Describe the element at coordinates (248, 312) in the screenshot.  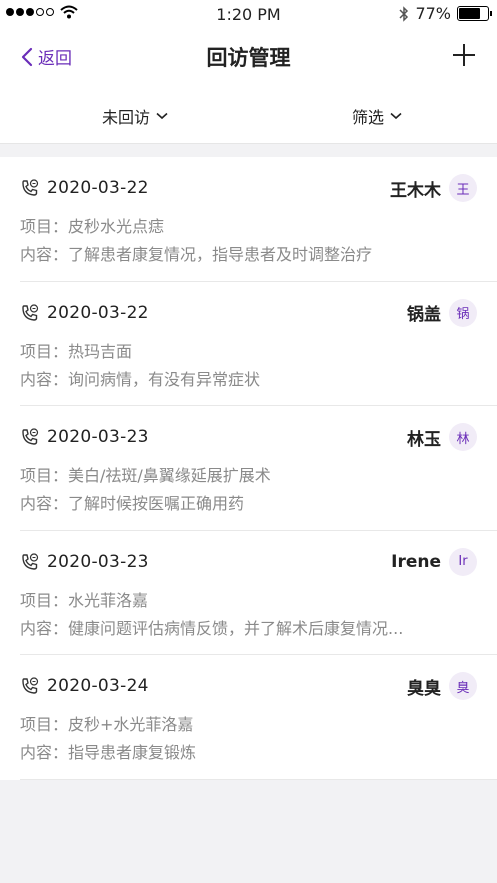
I see `item-header: 2020-03-22 锅盖 锅` at that location.